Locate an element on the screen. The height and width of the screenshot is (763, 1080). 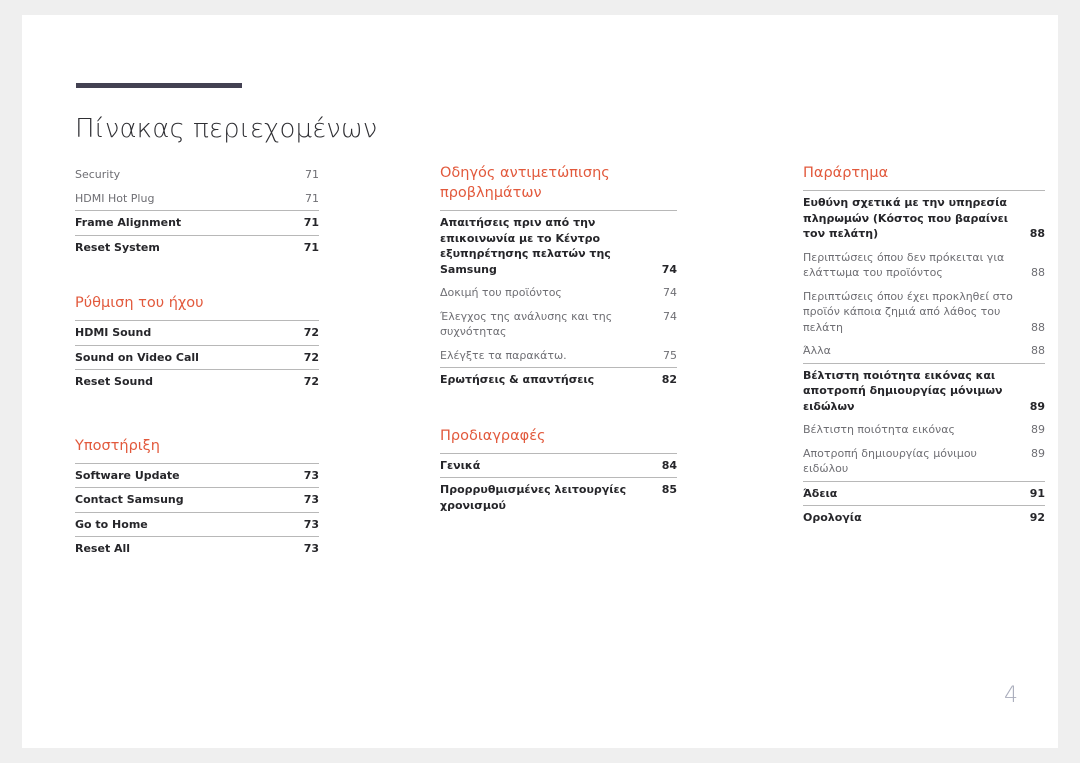
toc-entry-label: Γενικά is located at coordinates (460, 465).